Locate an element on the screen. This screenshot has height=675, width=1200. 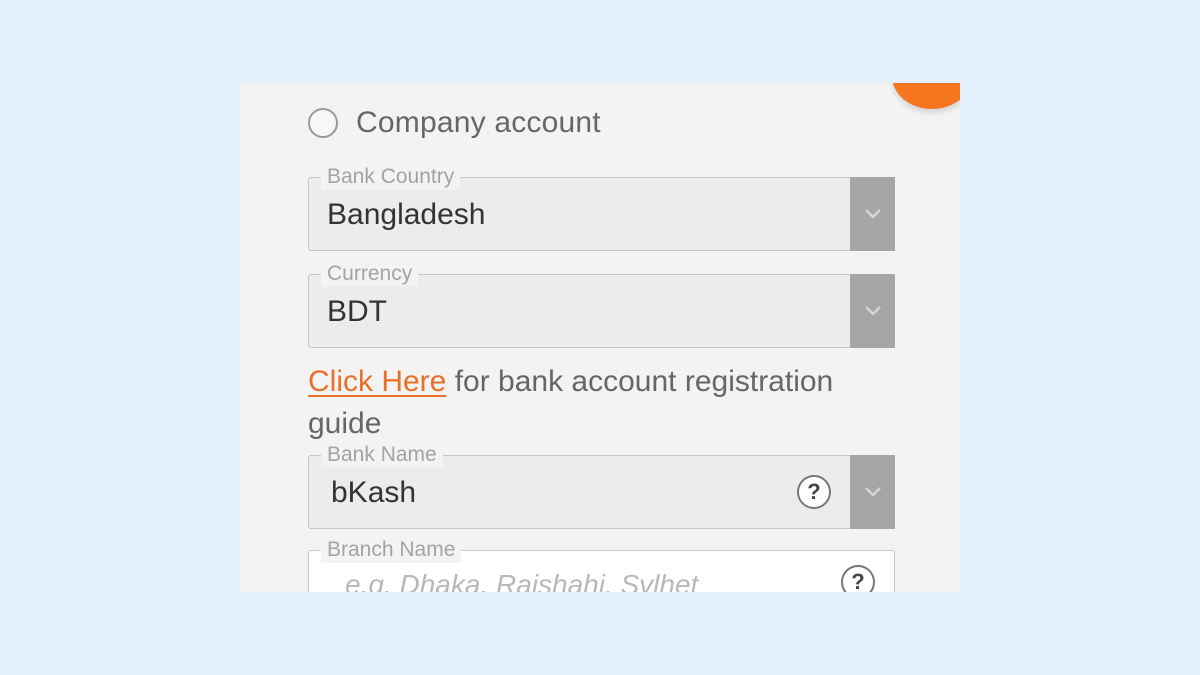
bank-country-dropdown-button is located at coordinates (872, 214).